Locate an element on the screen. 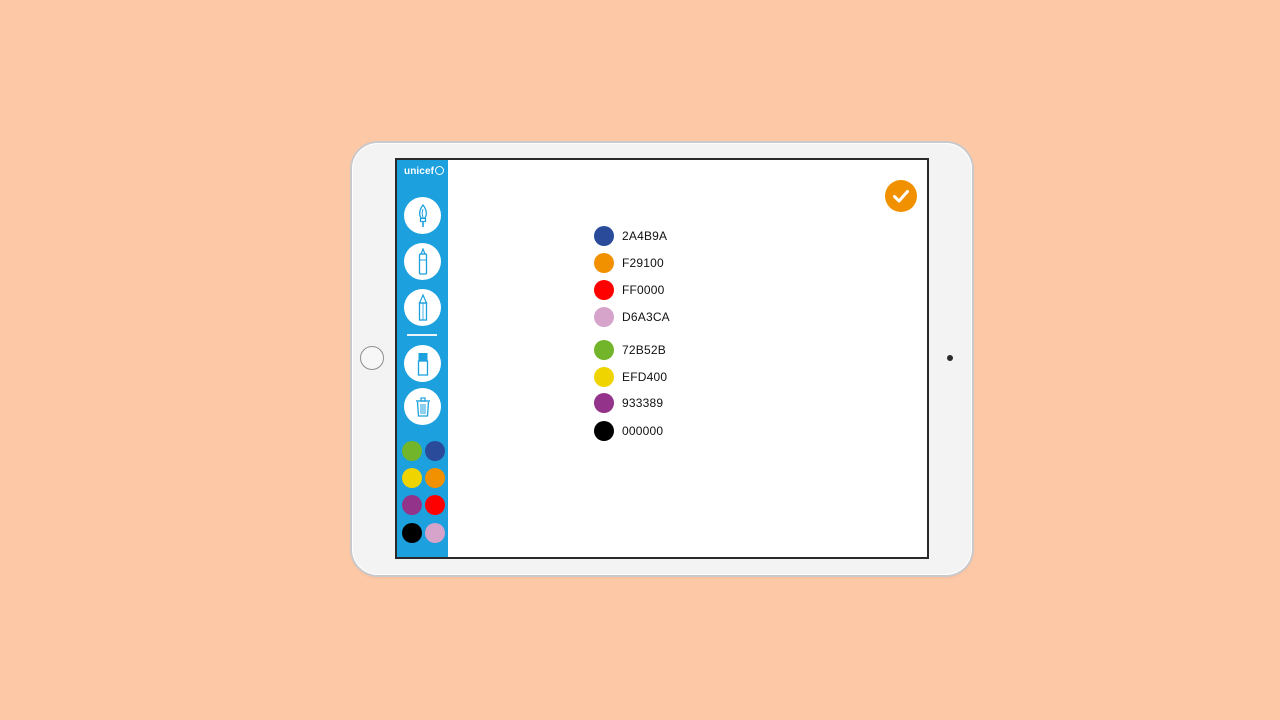  color-hex-label: FF0000 is located at coordinates (643, 290).